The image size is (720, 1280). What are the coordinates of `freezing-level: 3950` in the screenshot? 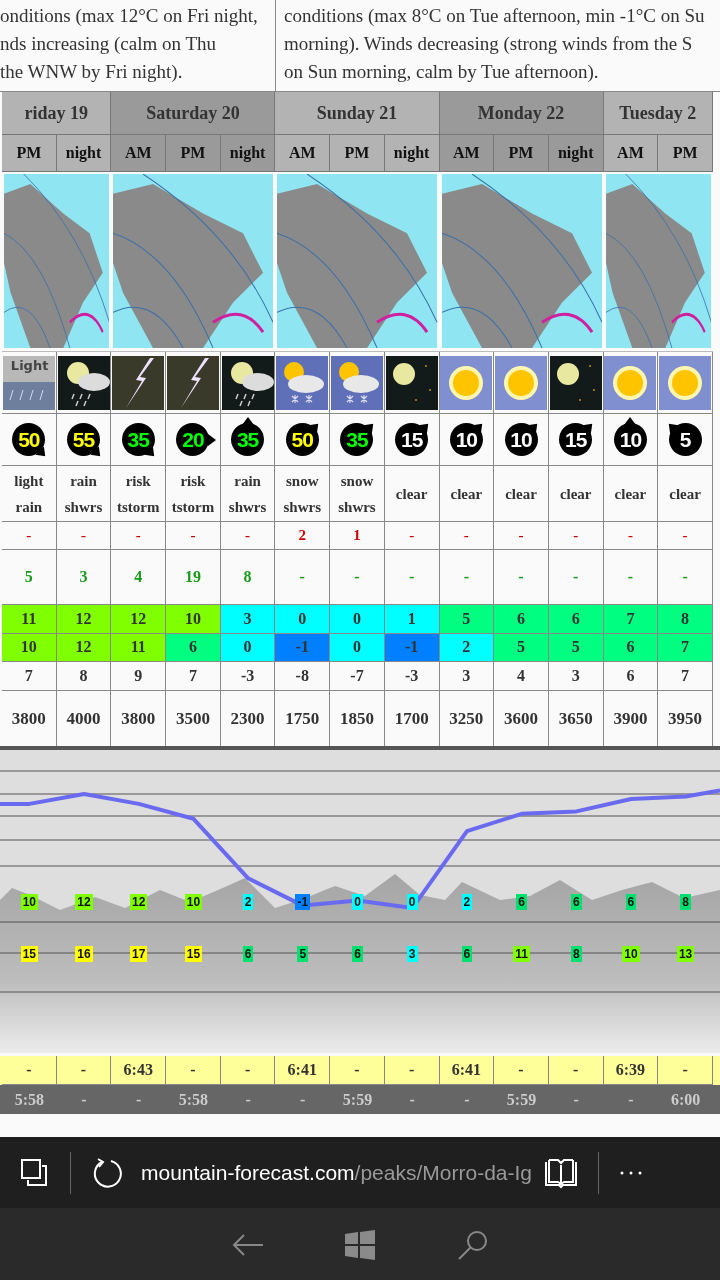 It's located at (685, 718).